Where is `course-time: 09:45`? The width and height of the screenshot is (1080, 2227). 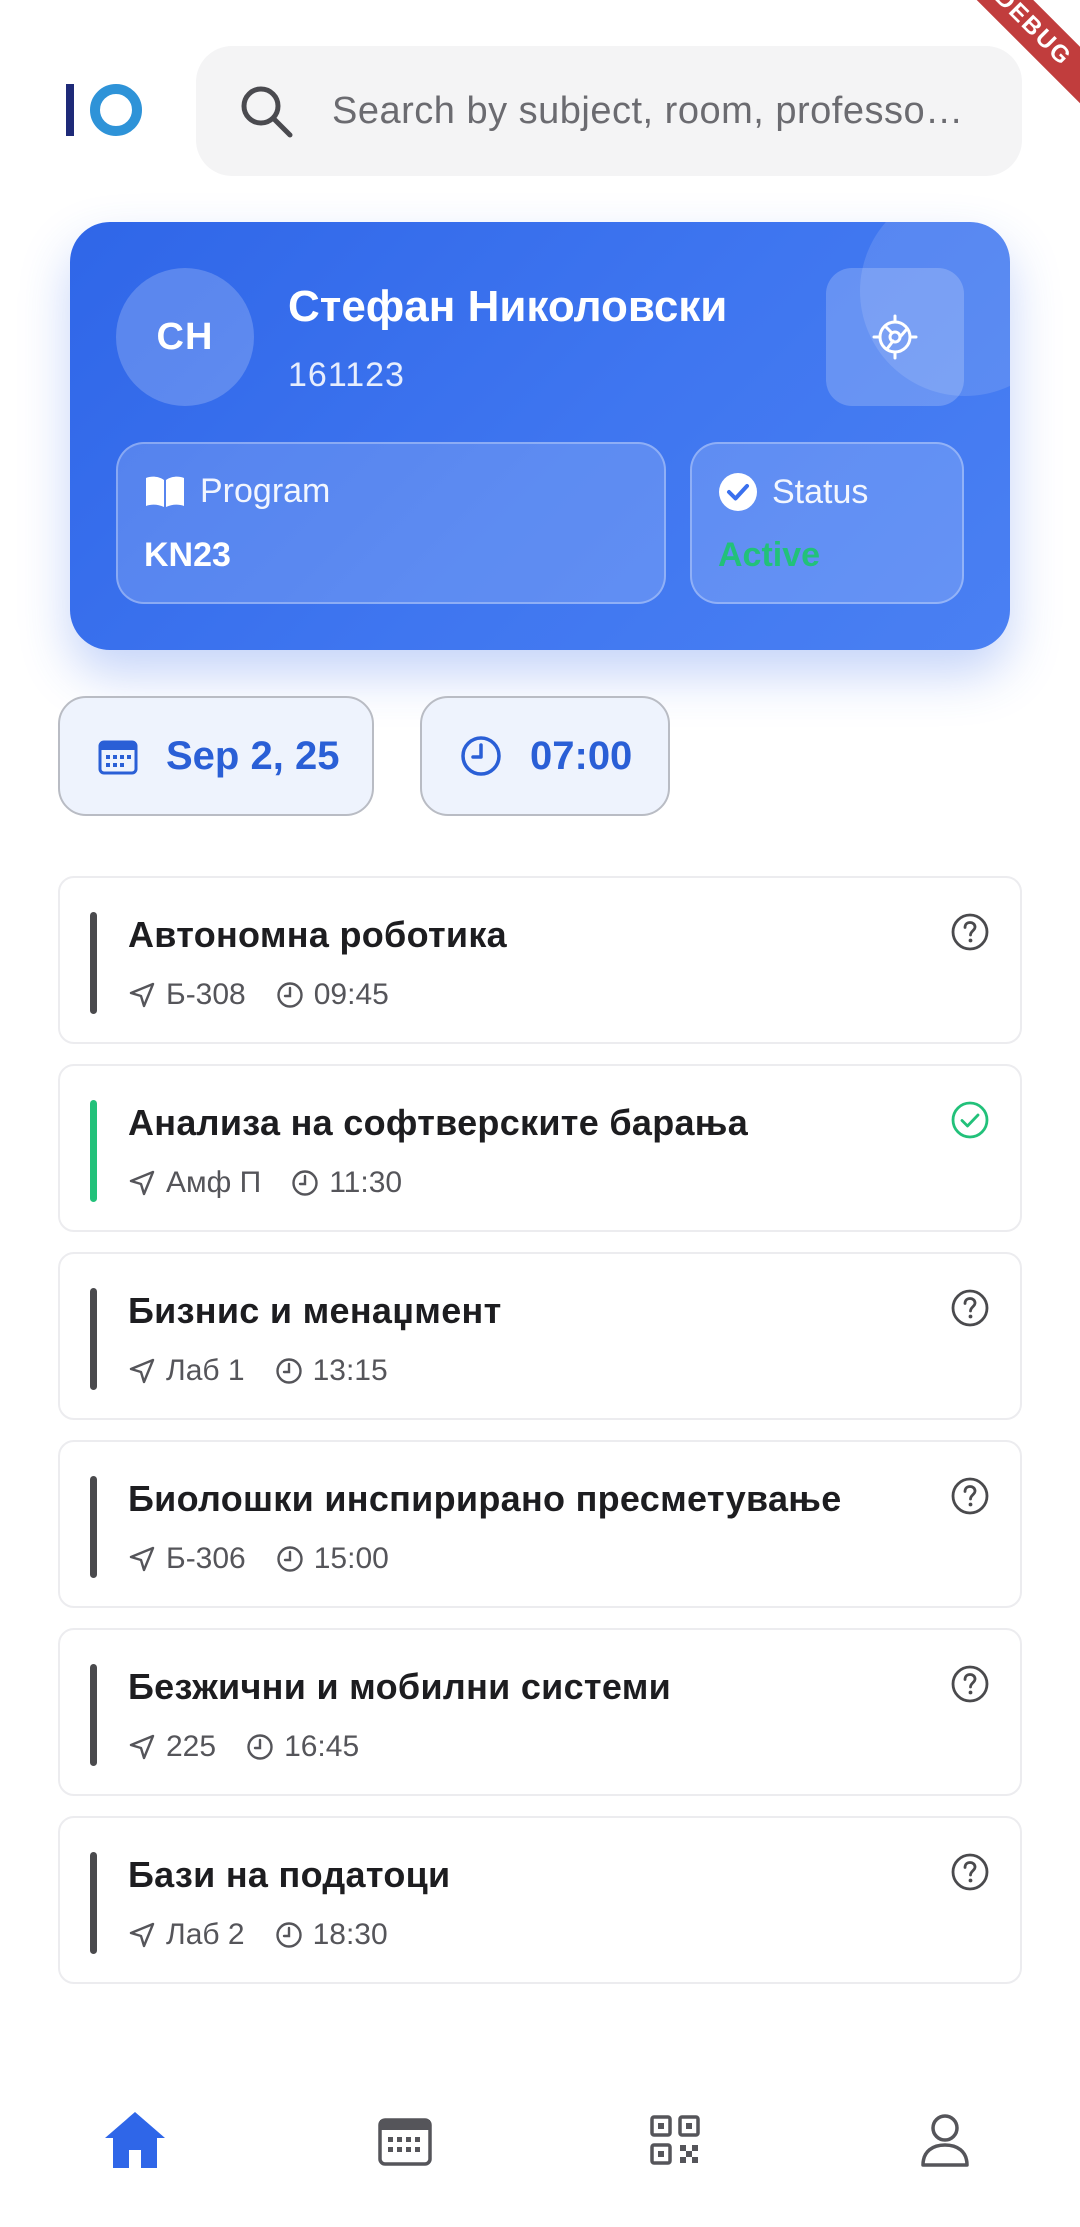
course-time: 09:45 is located at coordinates (351, 994).